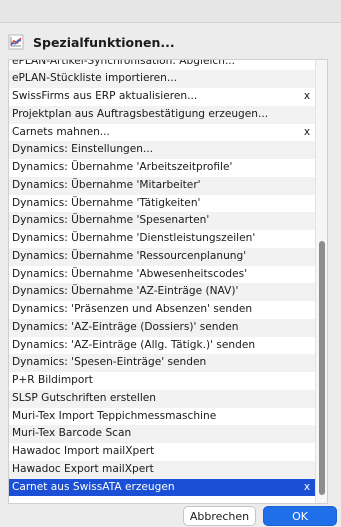 This screenshot has height=527, width=341. Describe the element at coordinates (219, 516) in the screenshot. I see `cancel-button: Abbrechen` at that location.